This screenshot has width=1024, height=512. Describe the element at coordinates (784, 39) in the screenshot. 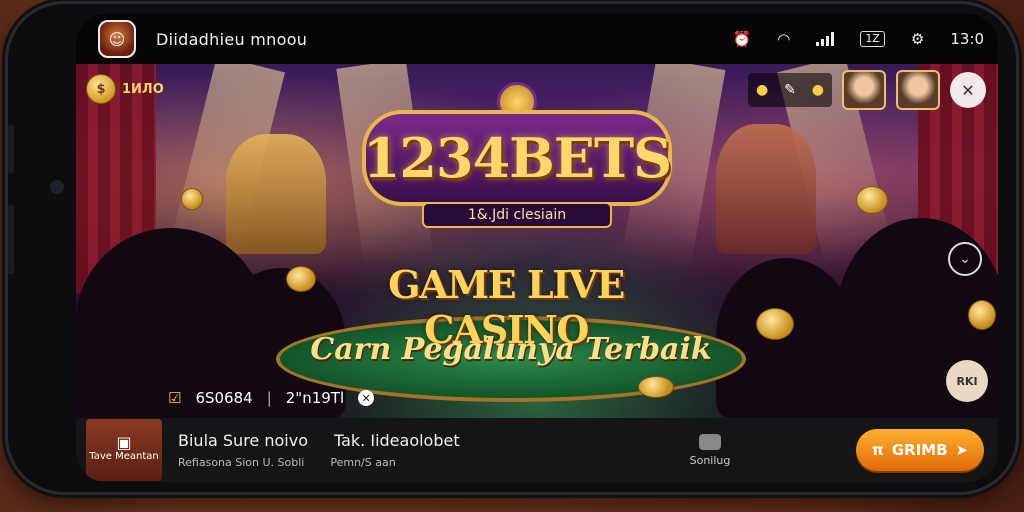

I see `wifi-icon: ◠` at that location.